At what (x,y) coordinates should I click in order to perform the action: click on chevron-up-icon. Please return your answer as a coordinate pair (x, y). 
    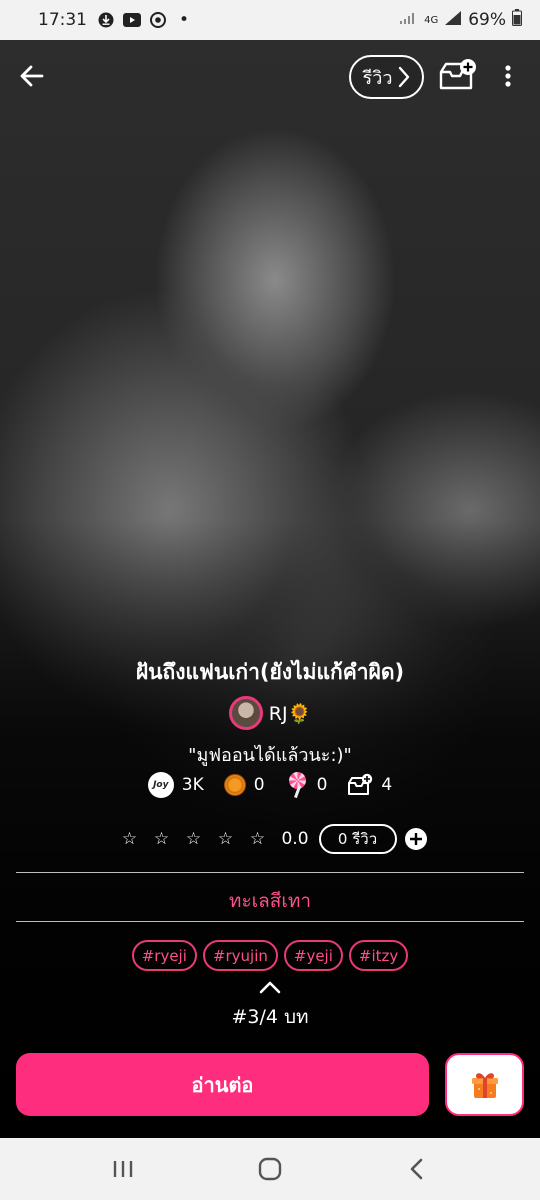
    Looking at the image, I should click on (270, 987).